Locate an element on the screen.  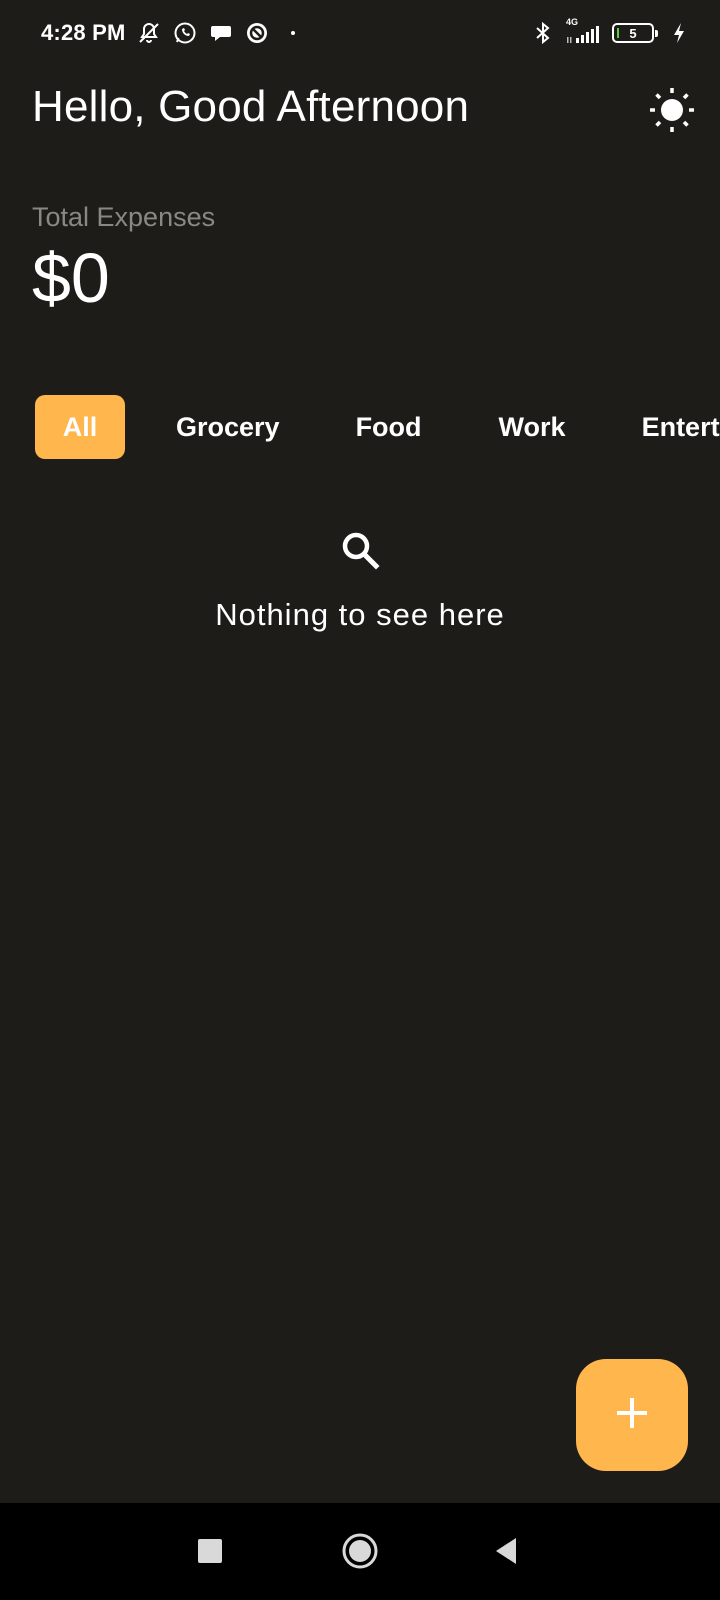
chat-bubble-icon is located at coordinates (221, 33).